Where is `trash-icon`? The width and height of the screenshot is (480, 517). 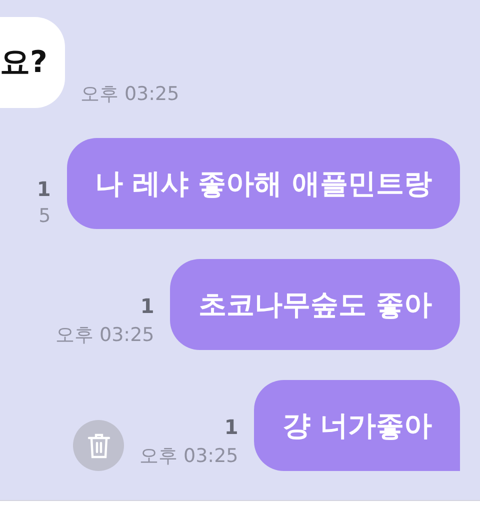
trash-icon is located at coordinates (98, 445).